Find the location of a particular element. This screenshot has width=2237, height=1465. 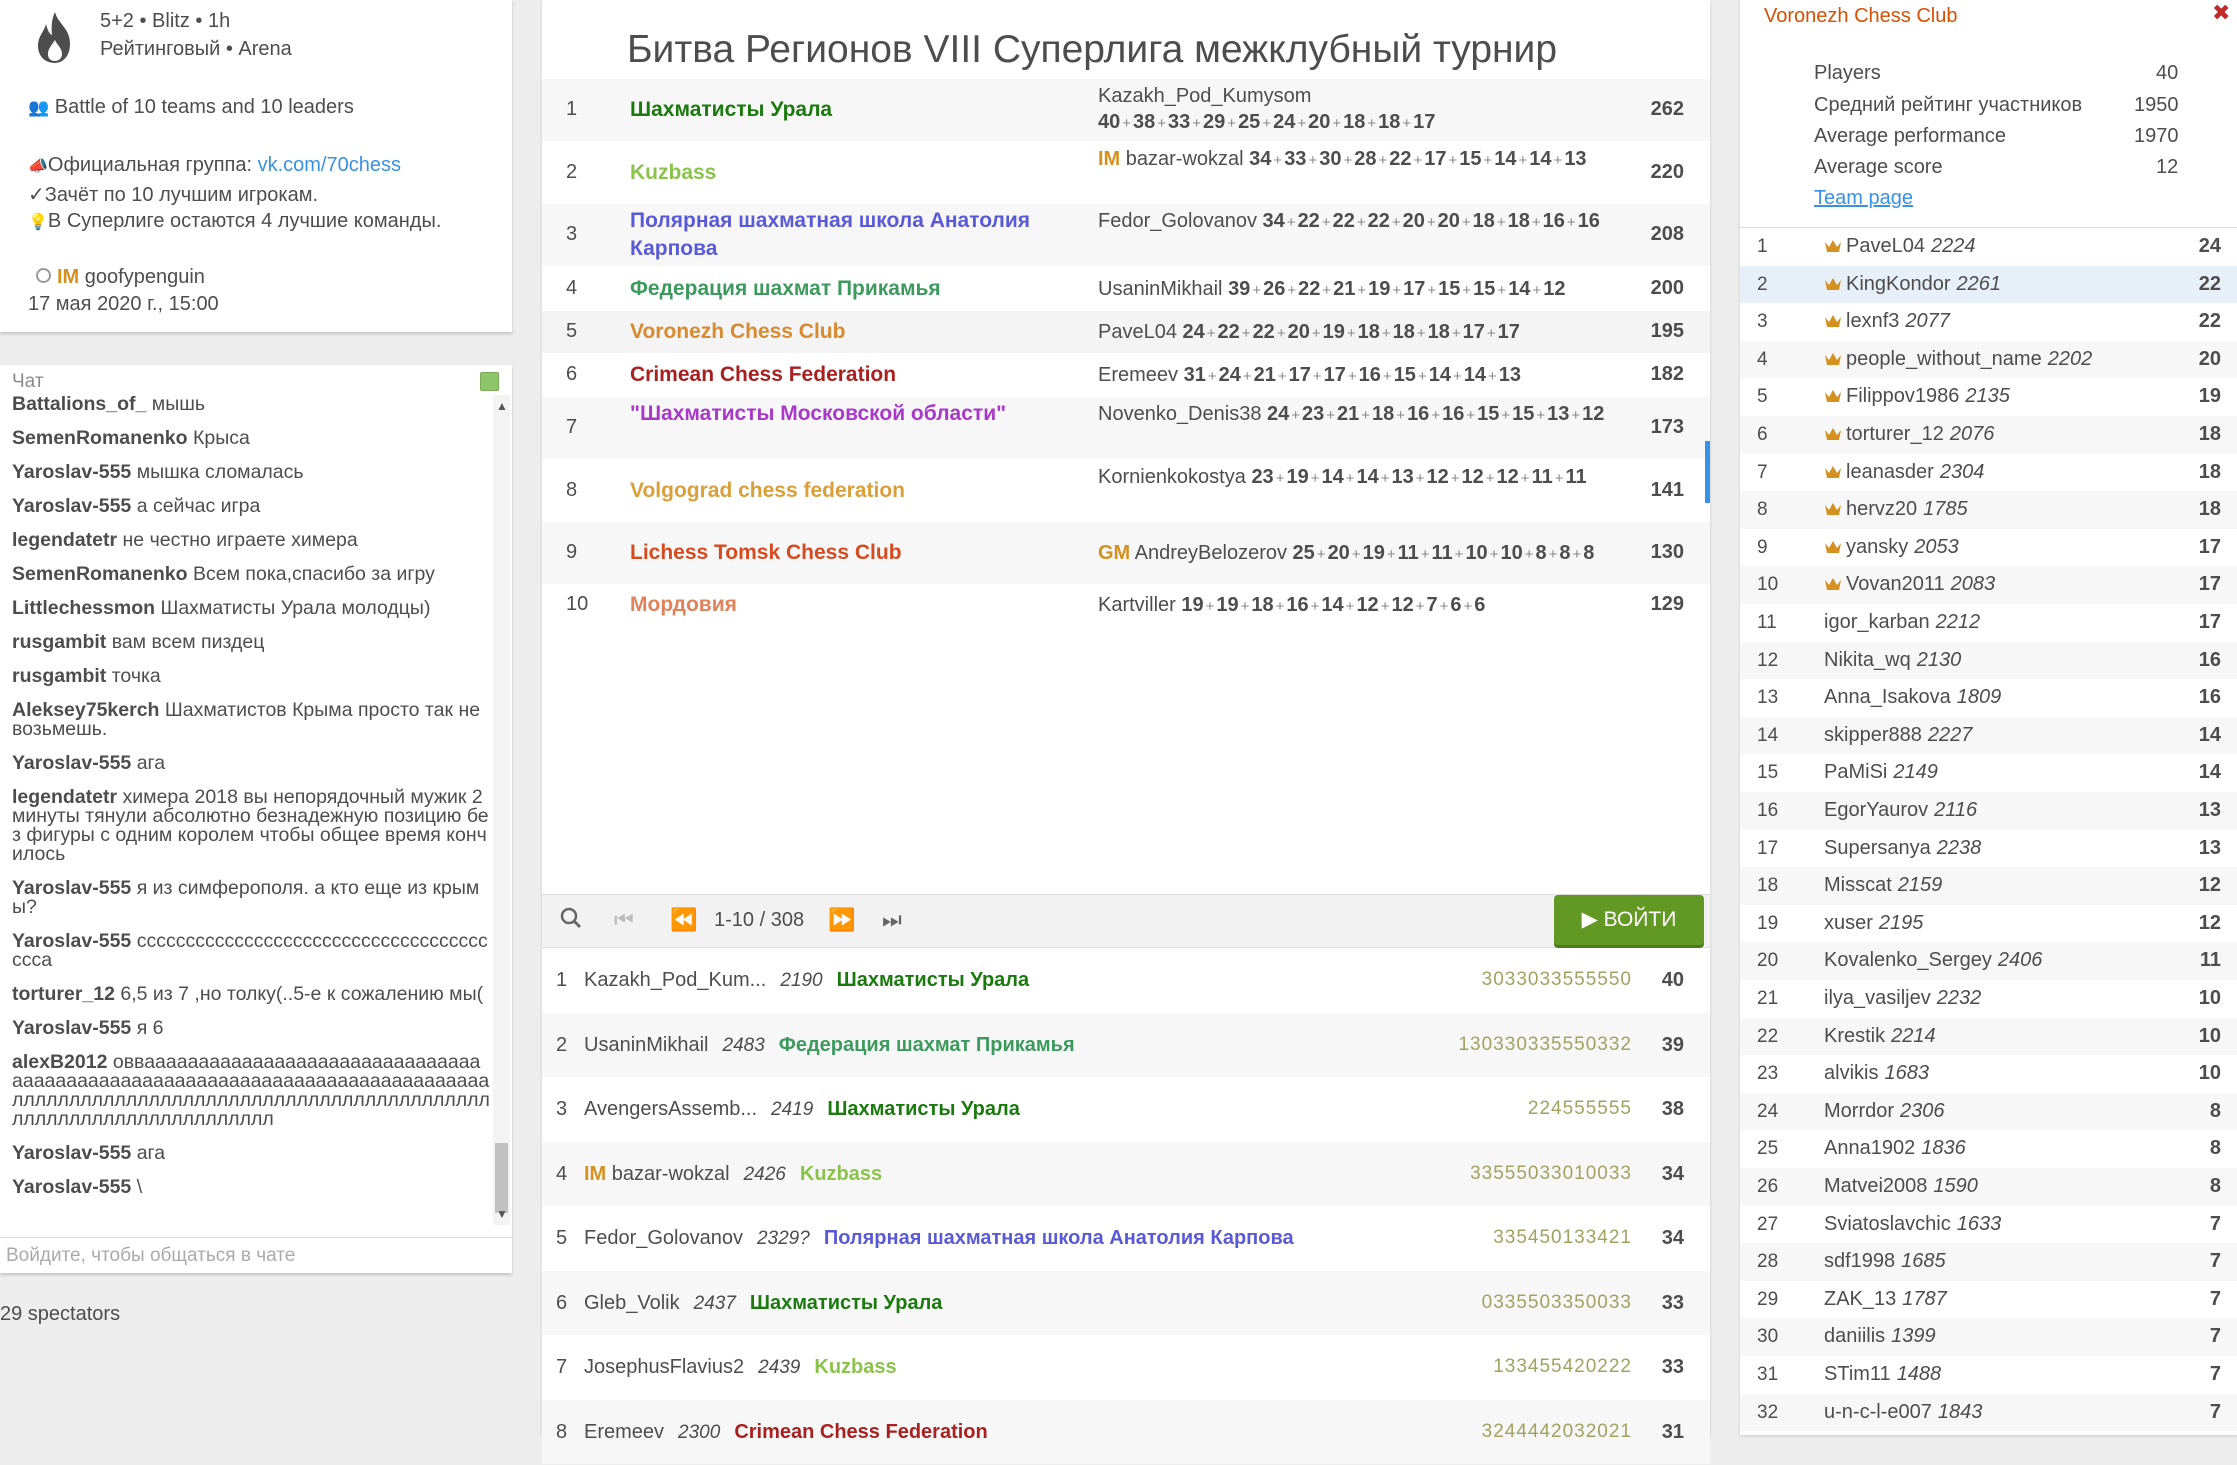

team-player-name: hervz20 is located at coordinates (1881, 509).